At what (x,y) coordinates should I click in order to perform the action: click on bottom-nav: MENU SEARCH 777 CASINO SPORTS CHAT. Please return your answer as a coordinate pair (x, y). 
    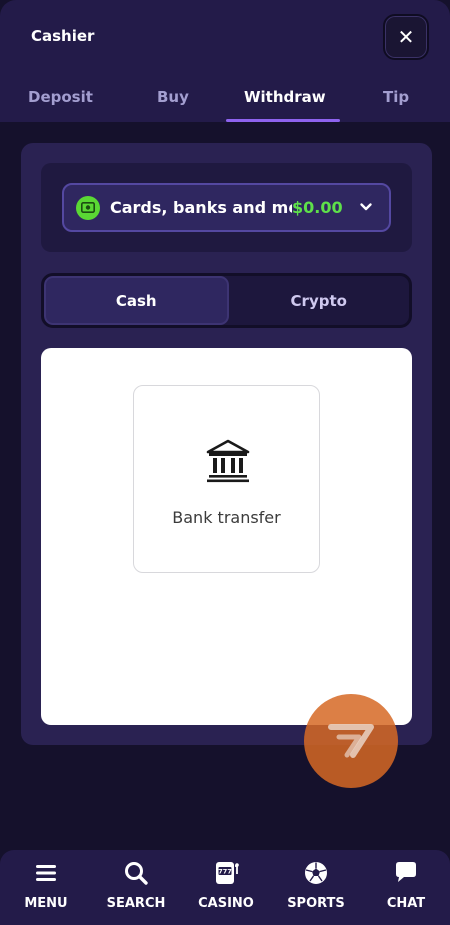
    Looking at the image, I should click on (225, 887).